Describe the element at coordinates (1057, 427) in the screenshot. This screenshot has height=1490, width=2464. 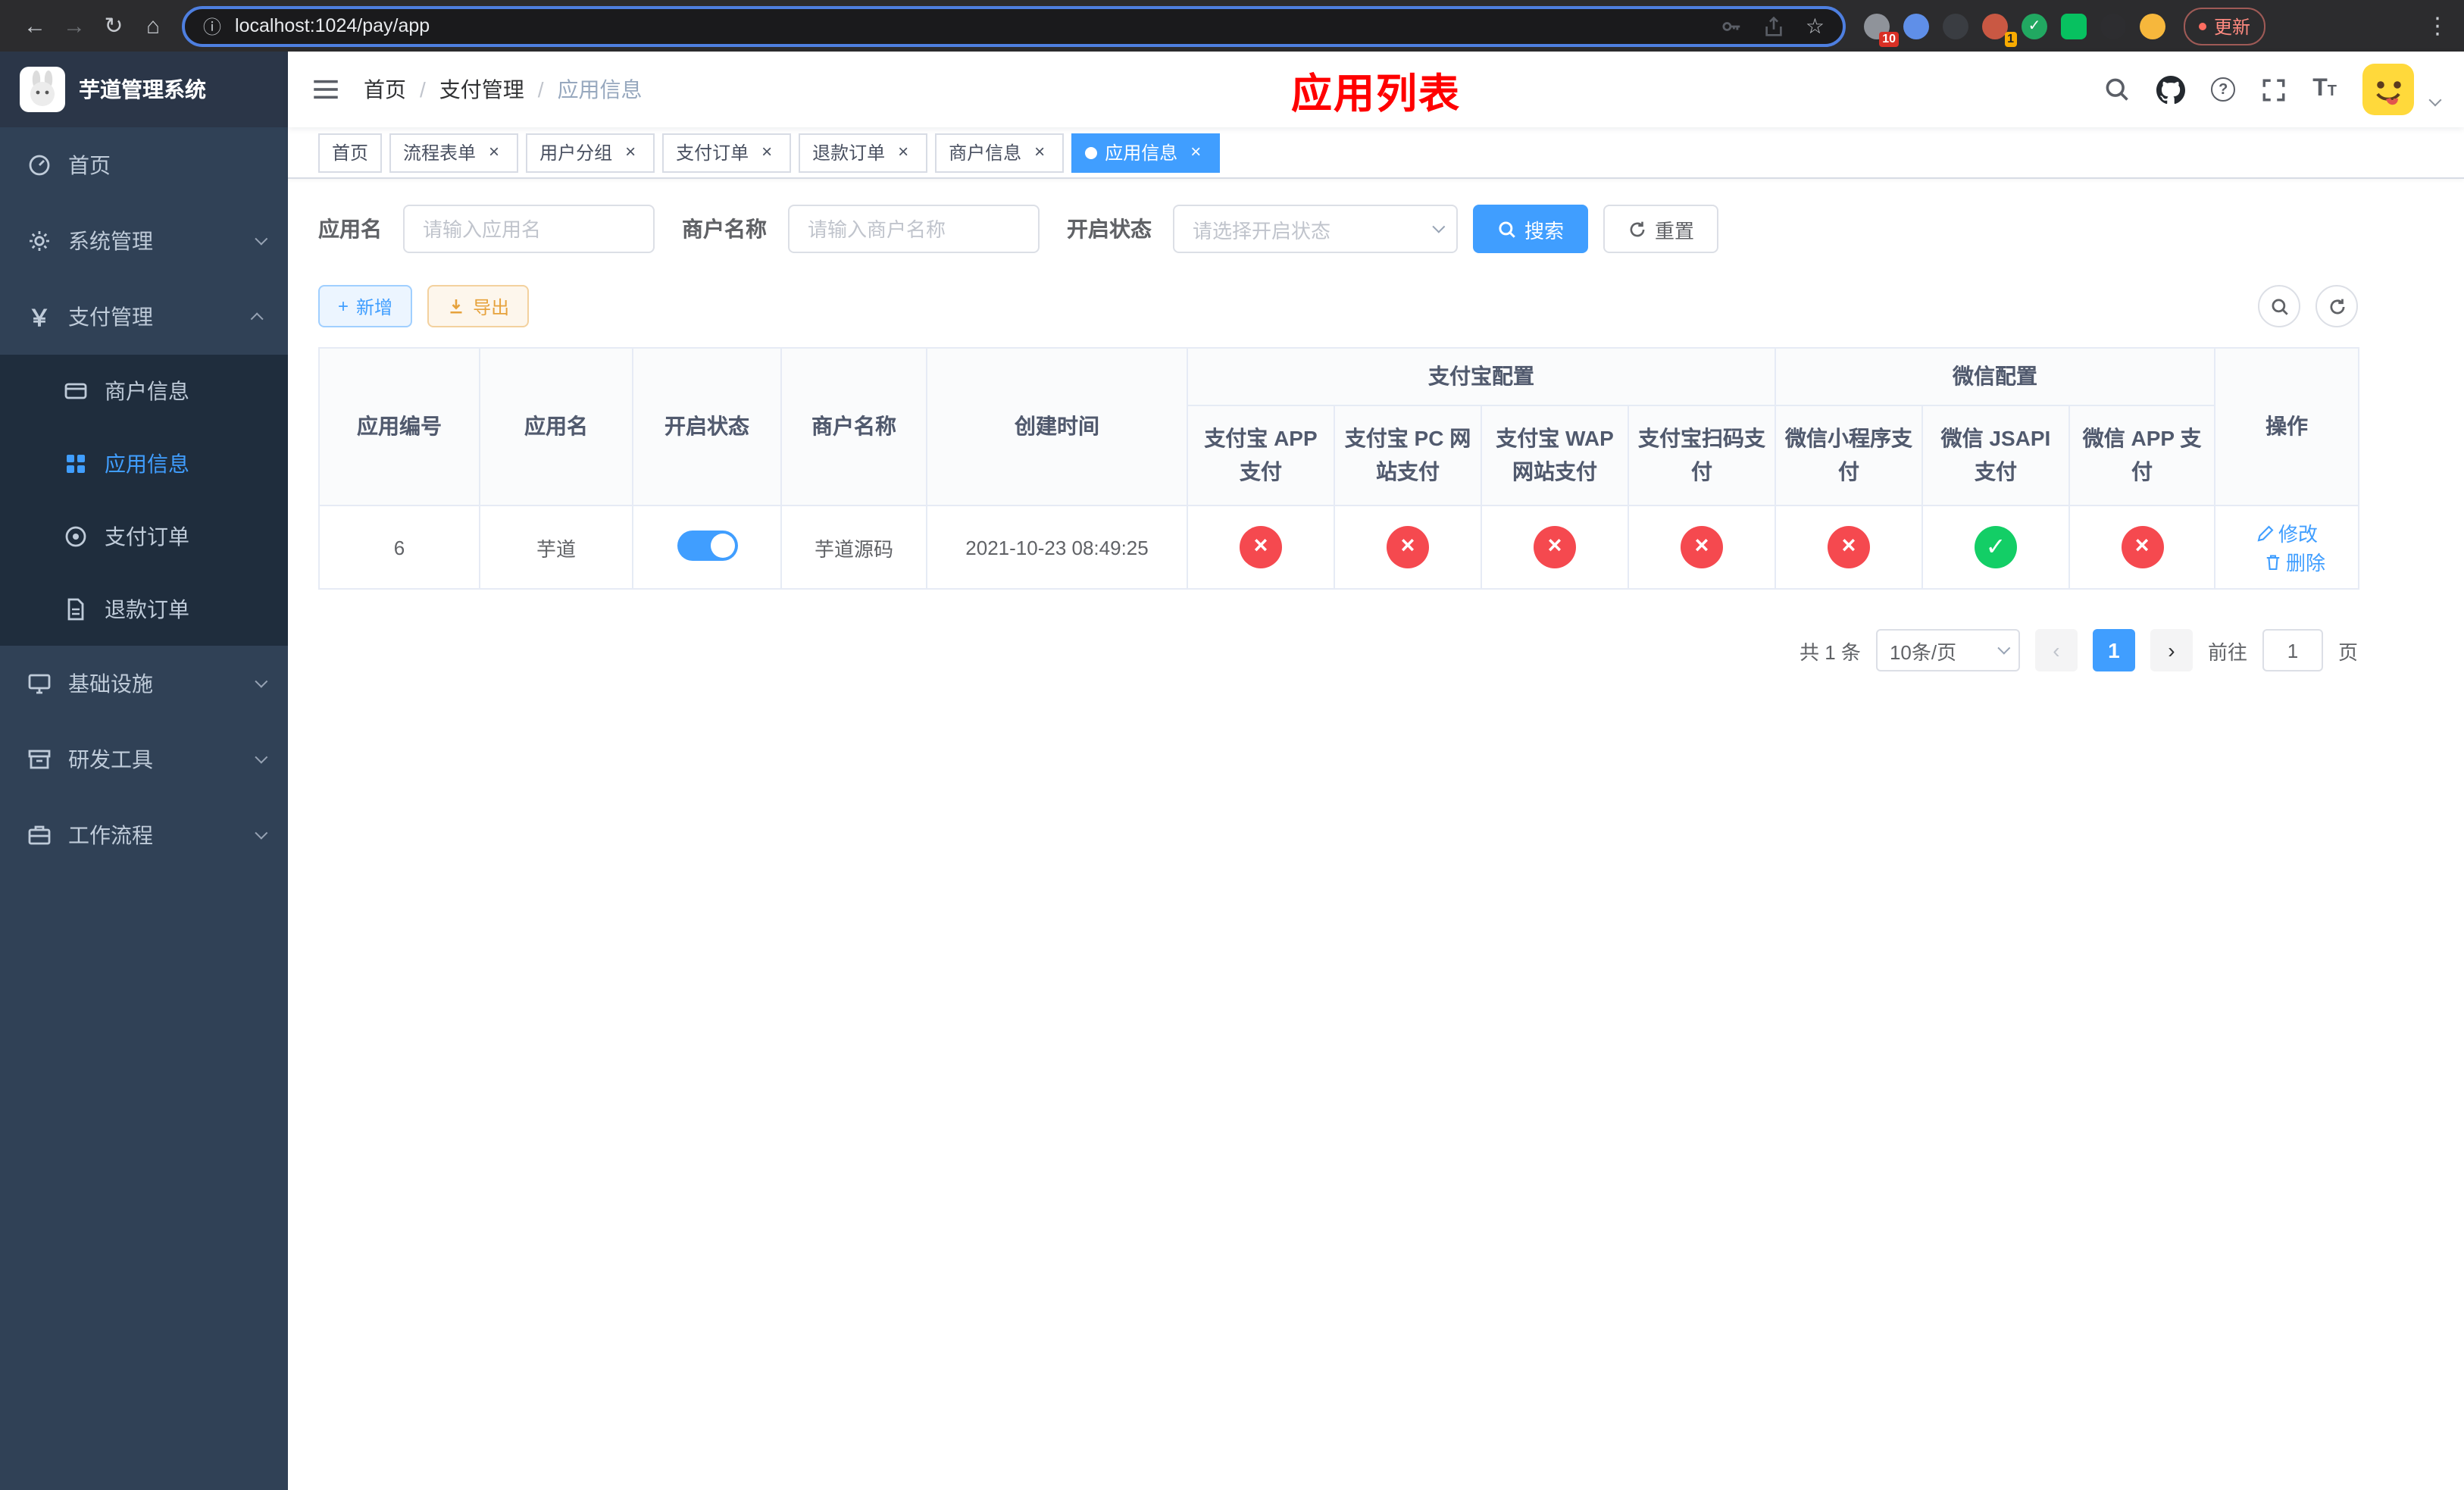
I see `col-header-created: 创建时间` at that location.